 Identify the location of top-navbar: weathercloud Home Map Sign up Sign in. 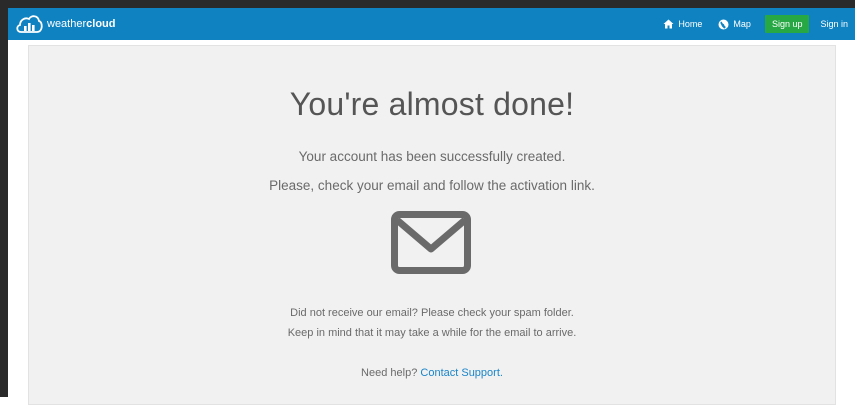
(431, 24).